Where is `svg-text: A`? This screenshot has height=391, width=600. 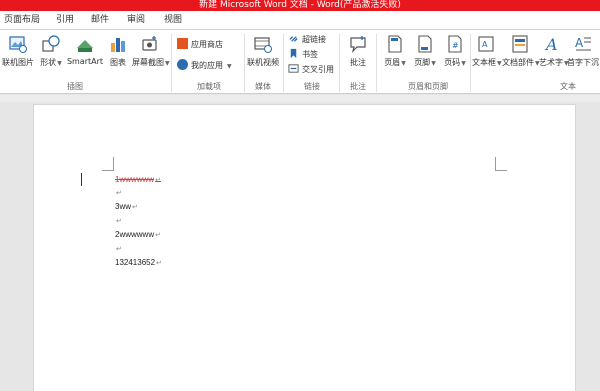
svg-text: A is located at coordinates (551, 44).